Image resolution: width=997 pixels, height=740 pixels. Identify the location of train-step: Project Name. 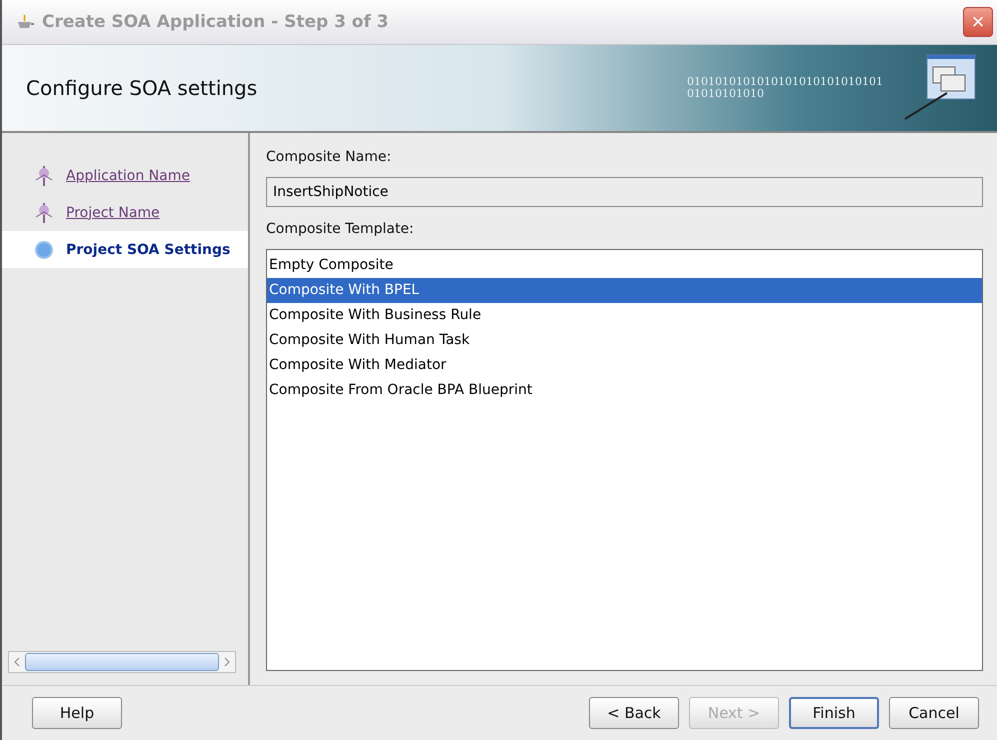
(125, 212).